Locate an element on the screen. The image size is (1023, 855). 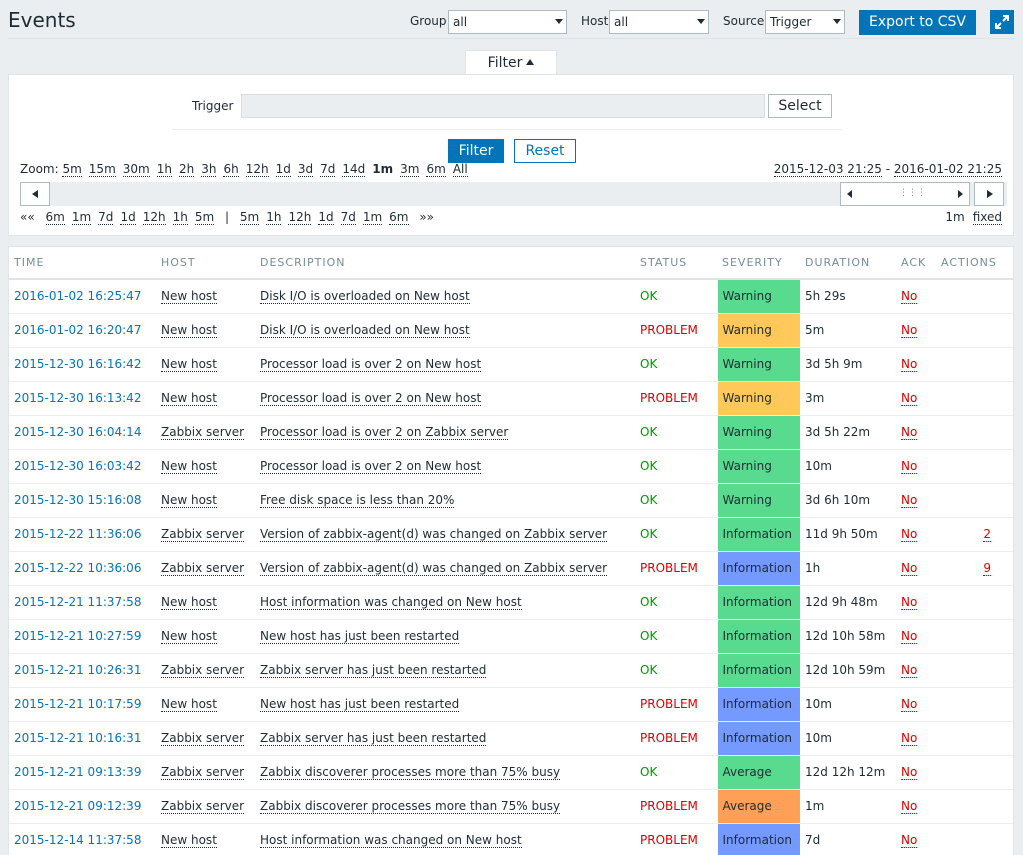
event-time-link: 2015-12-30 16:16:42 is located at coordinates (77, 364).